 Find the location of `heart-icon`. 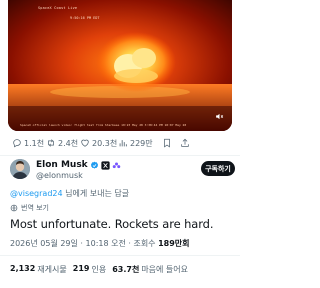

heart-icon is located at coordinates (85, 143).